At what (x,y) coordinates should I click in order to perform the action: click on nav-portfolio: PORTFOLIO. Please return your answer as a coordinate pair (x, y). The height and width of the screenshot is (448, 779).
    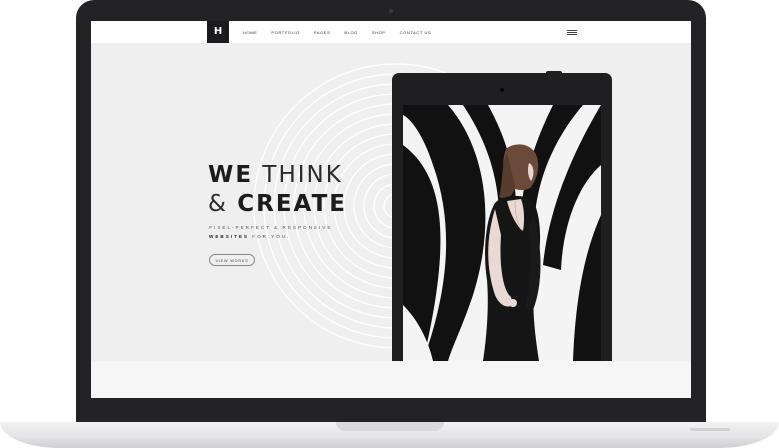
    Looking at the image, I should click on (285, 32).